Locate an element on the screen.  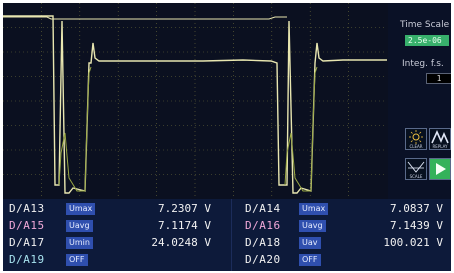
scale-button: SCALE is located at coordinates (416, 169).